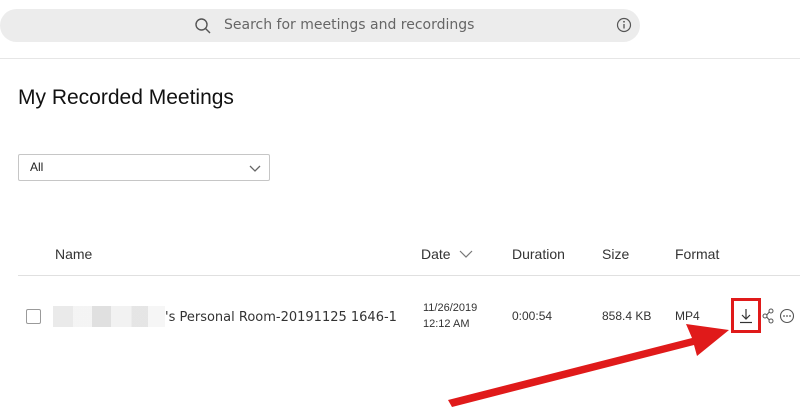 The height and width of the screenshot is (414, 800). What do you see at coordinates (446, 324) in the screenshot?
I see `recording-date-time: 12:12 AM` at bounding box center [446, 324].